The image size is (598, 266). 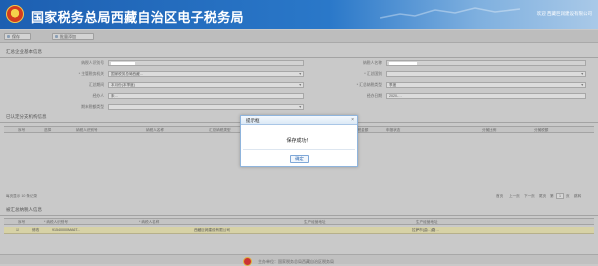 What do you see at coordinates (17, 230) in the screenshot?
I see `row-checkbox-icon: ☑` at bounding box center [17, 230].